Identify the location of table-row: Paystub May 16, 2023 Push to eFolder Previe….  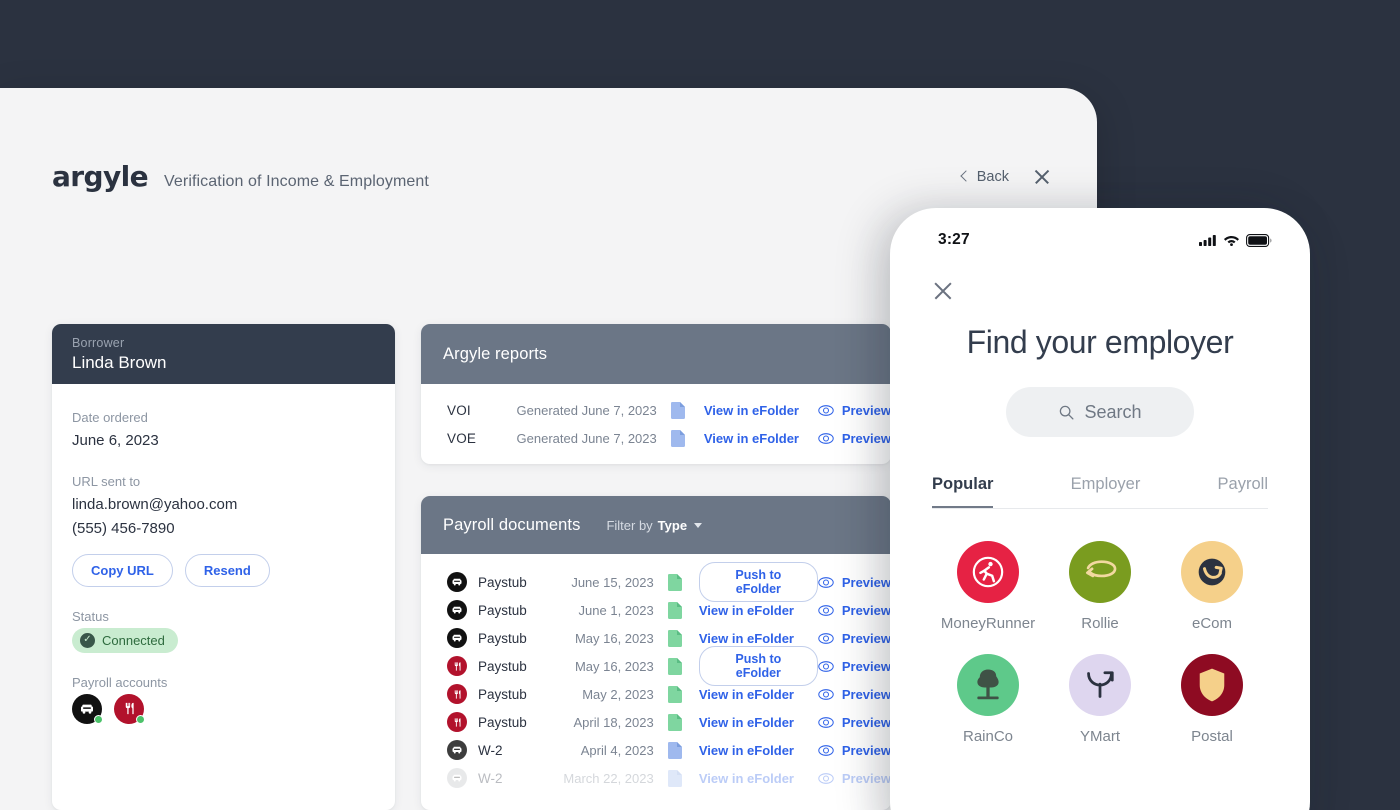
(656, 666).